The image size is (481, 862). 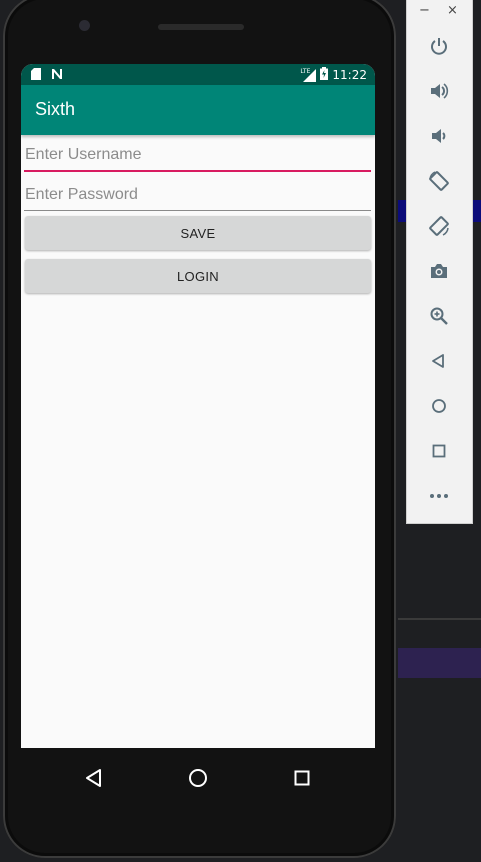 What do you see at coordinates (439, 12) in the screenshot?
I see `panel-title-bar: − ×` at bounding box center [439, 12].